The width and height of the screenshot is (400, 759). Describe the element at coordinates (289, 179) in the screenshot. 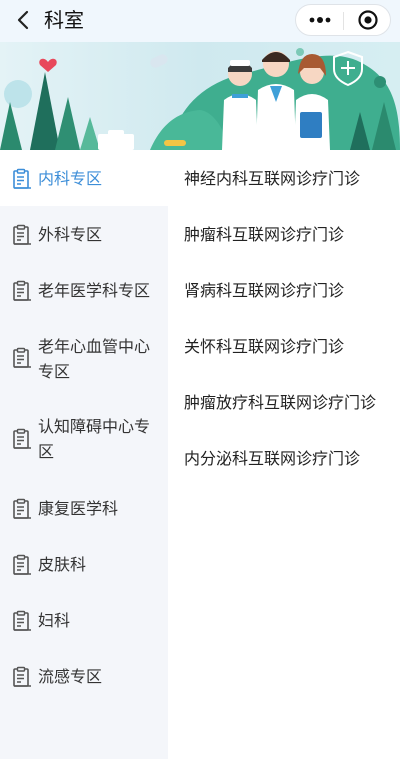

I see `department-item: 神经内科互联网诊疗门诊` at that location.